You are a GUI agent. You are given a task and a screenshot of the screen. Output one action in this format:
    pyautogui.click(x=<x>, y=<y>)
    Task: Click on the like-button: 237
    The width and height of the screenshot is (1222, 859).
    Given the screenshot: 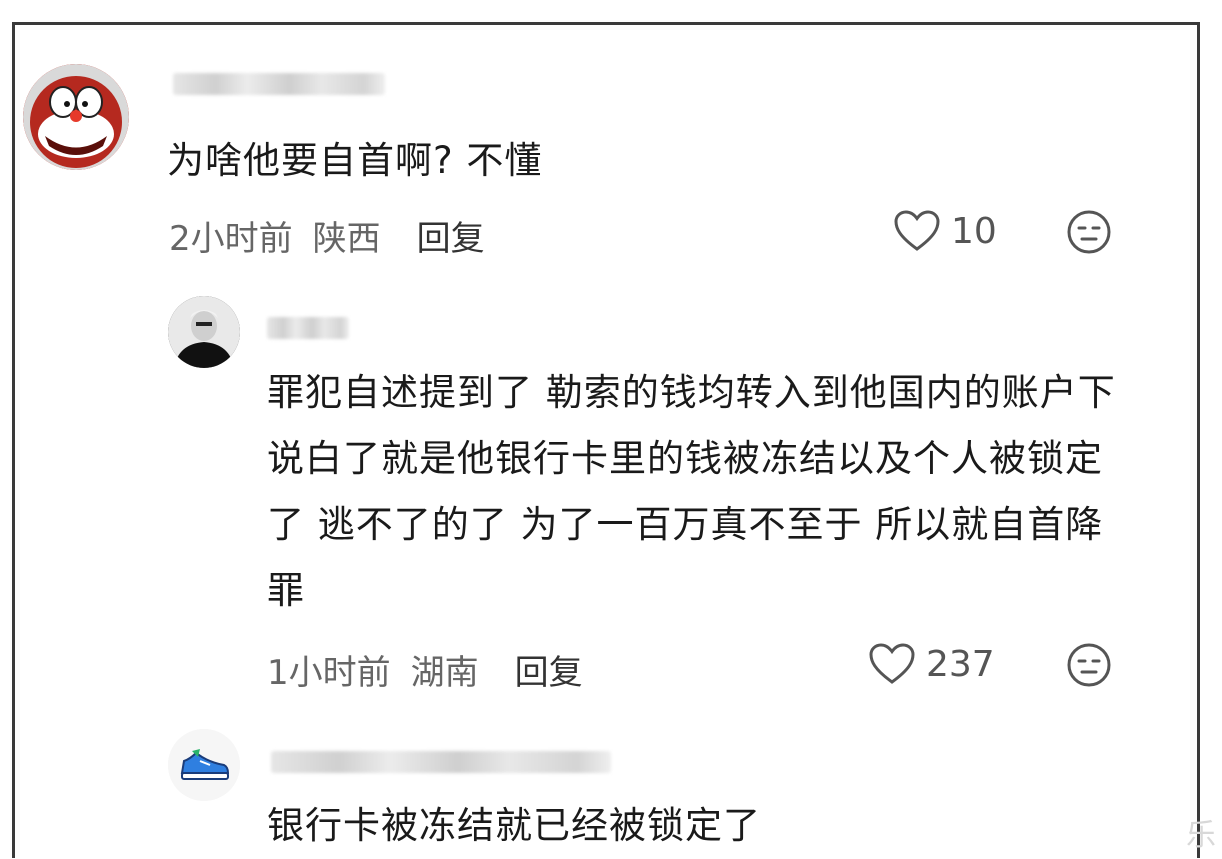 What is the action you would take?
    pyautogui.click(x=931, y=664)
    